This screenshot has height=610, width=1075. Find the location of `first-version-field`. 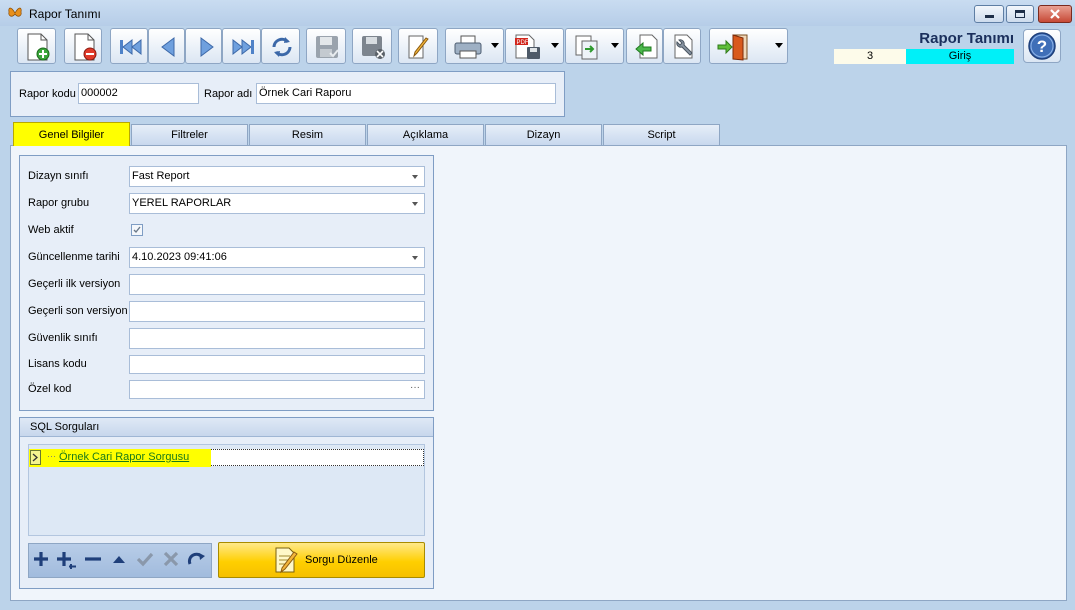

first-version-field is located at coordinates (277, 284).